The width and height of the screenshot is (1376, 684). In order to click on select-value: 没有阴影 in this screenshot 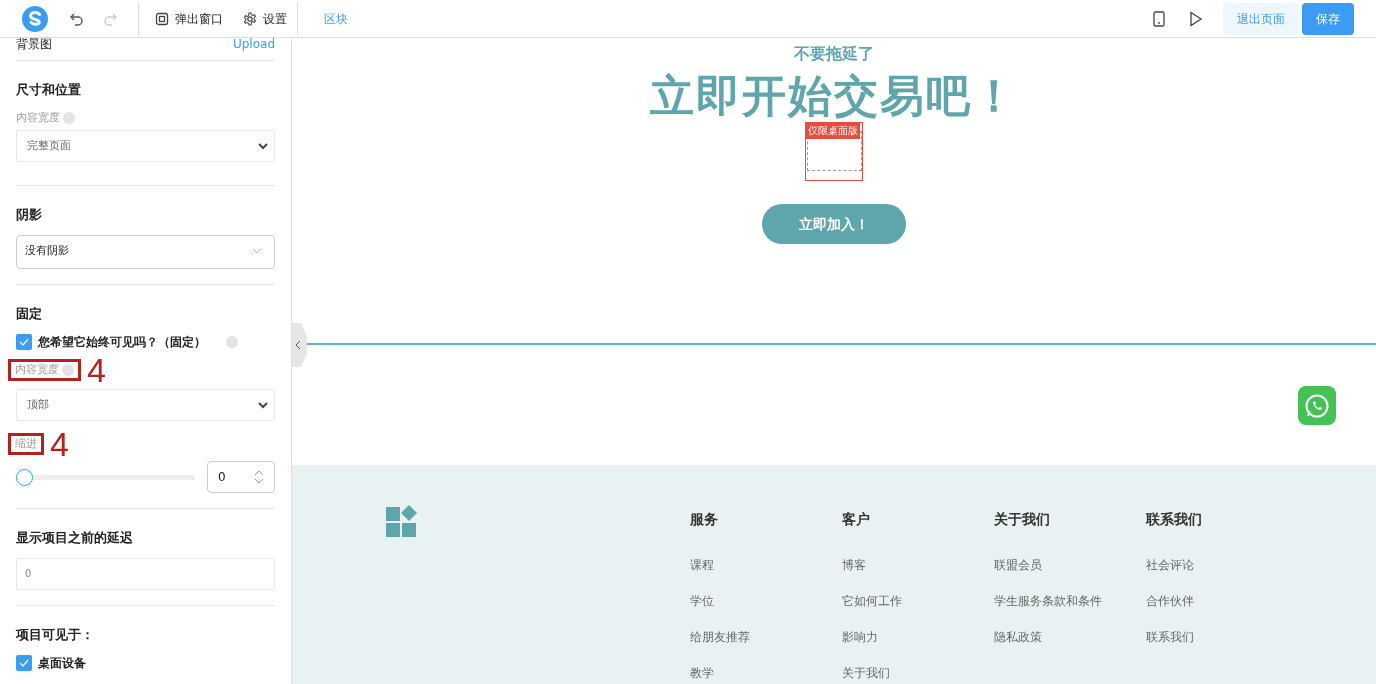, I will do `click(47, 251)`.